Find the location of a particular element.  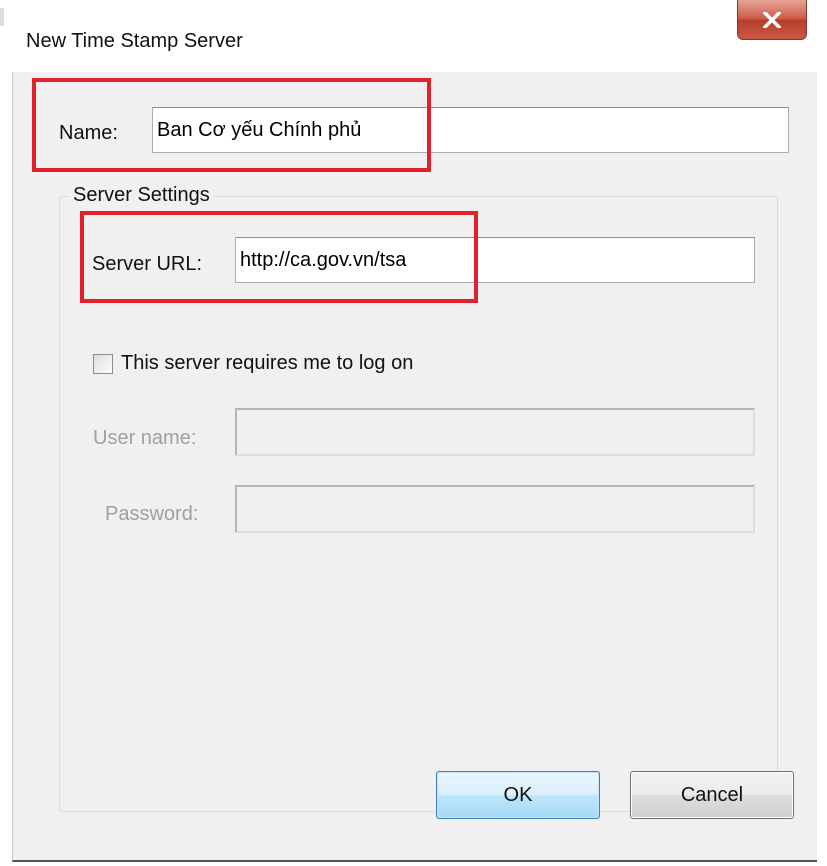

close-button is located at coordinates (772, 20).